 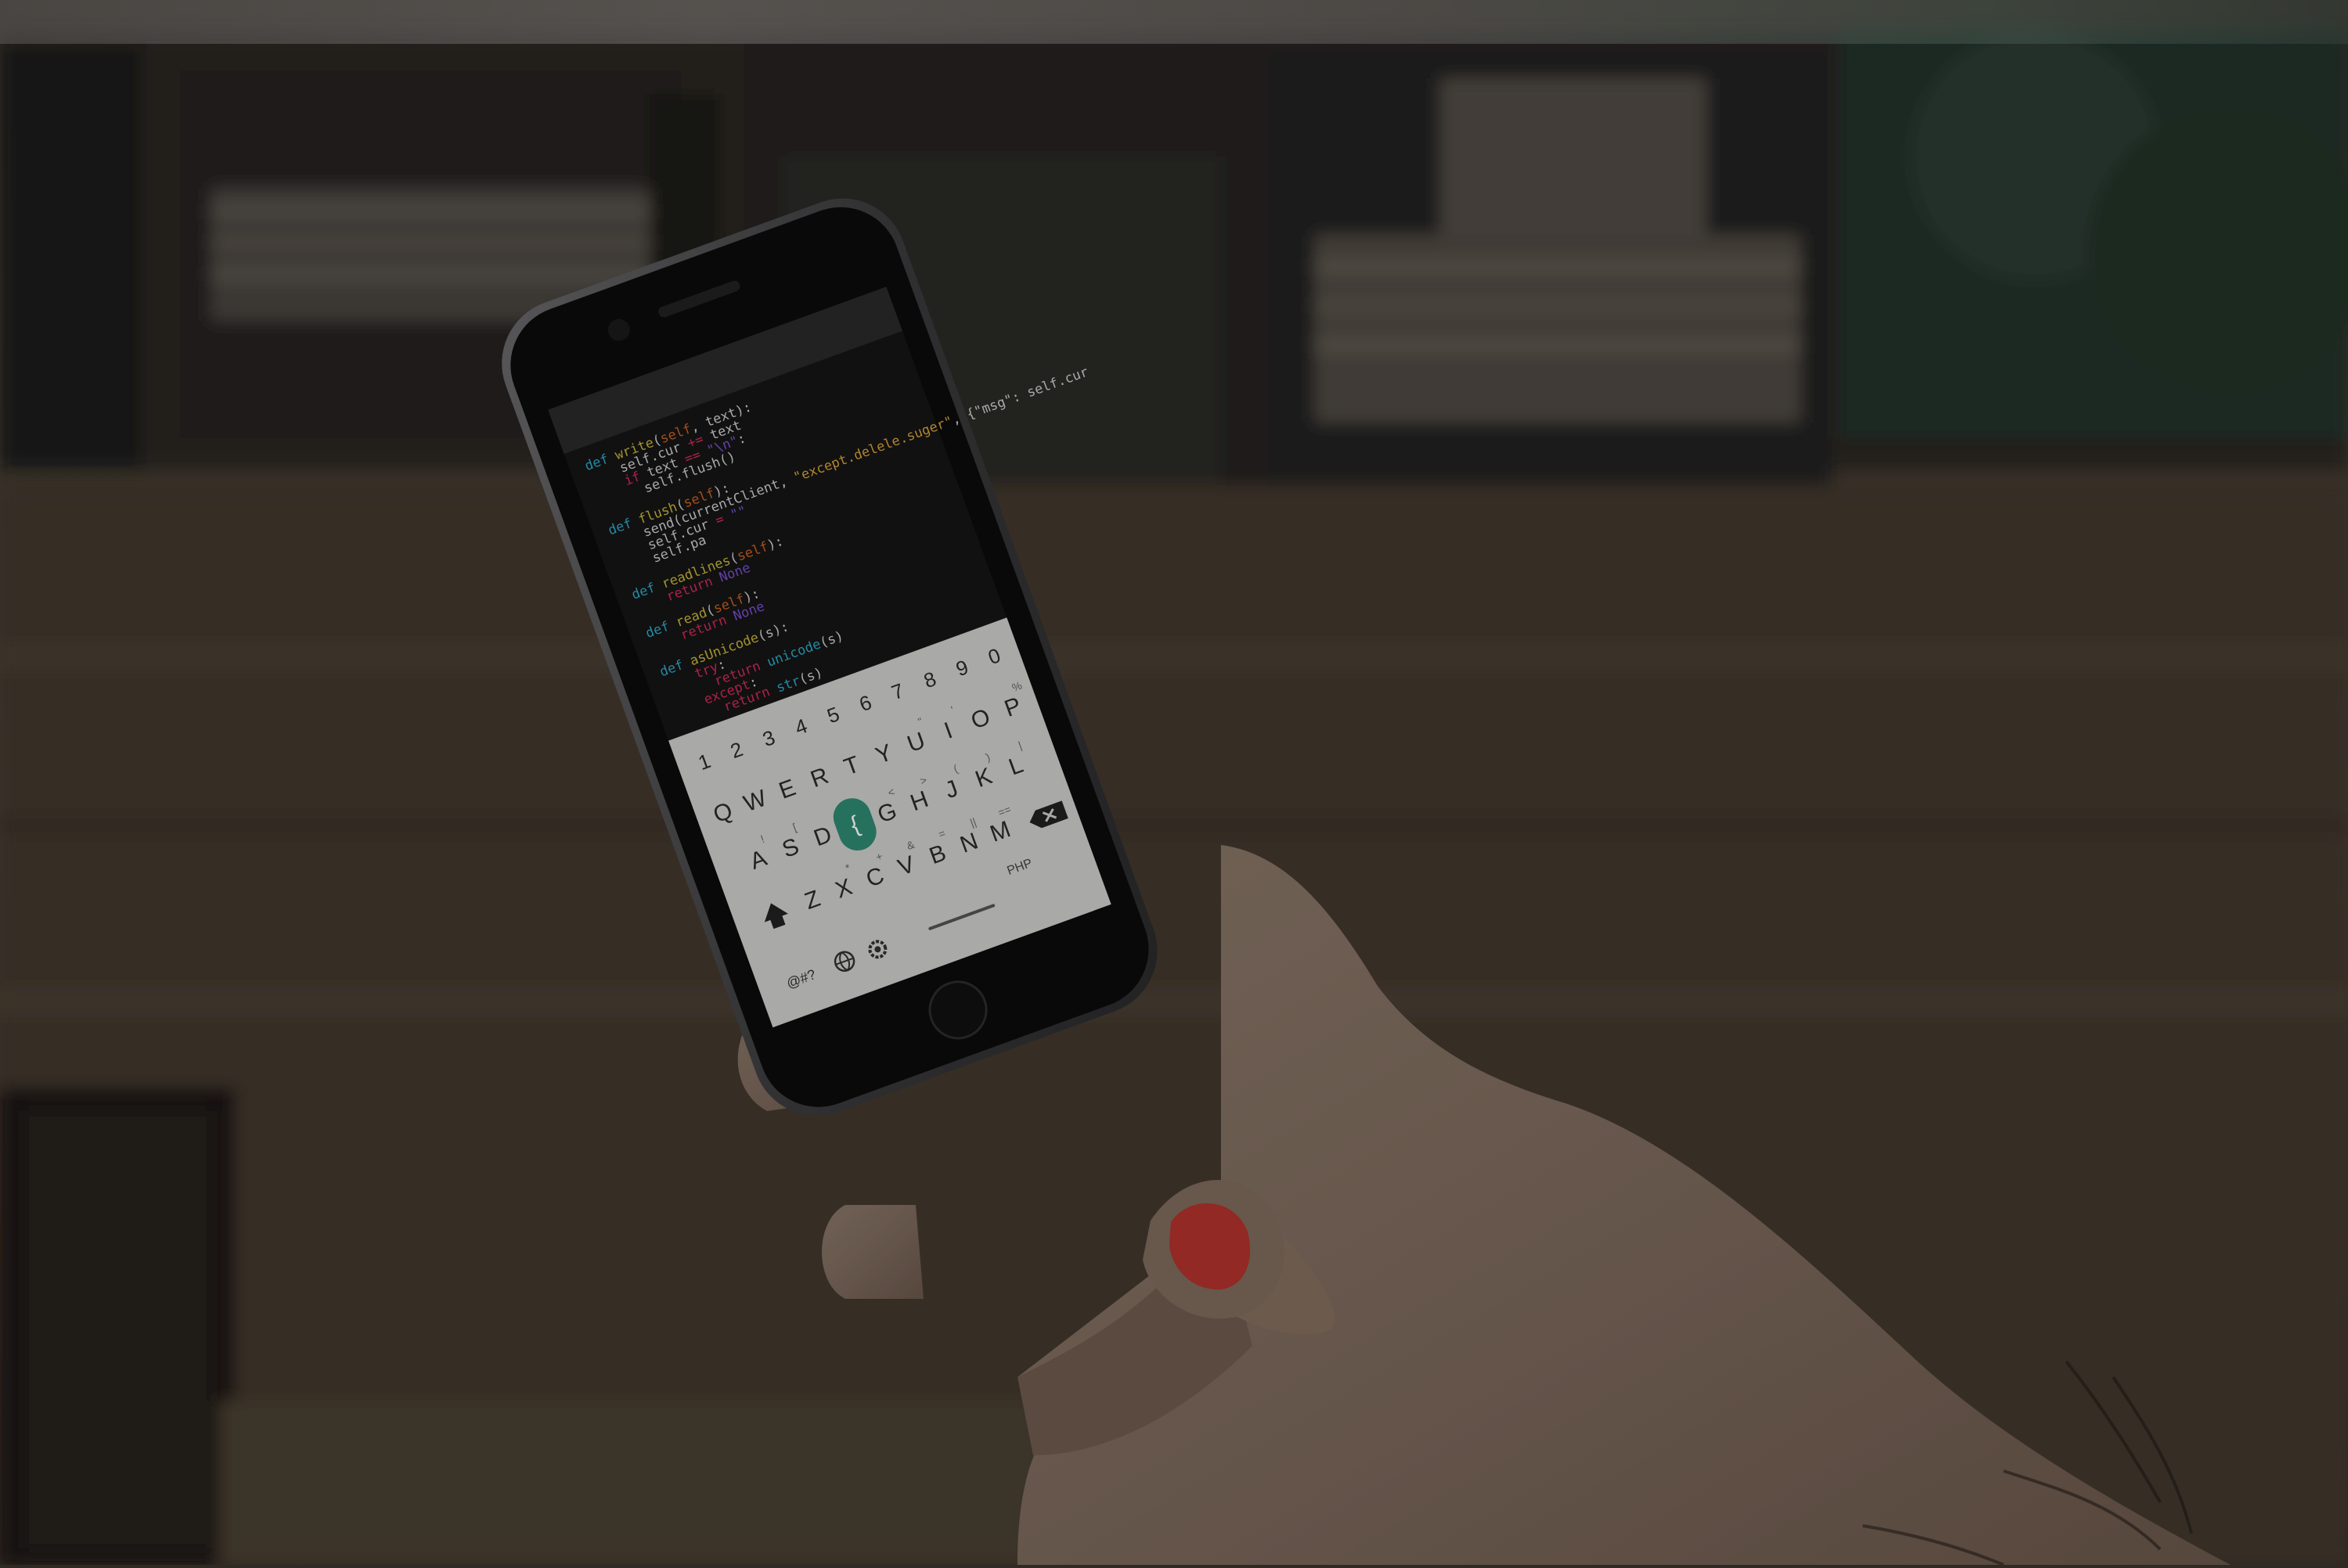 I want to click on top-bar, so click(x=1174, y=22).